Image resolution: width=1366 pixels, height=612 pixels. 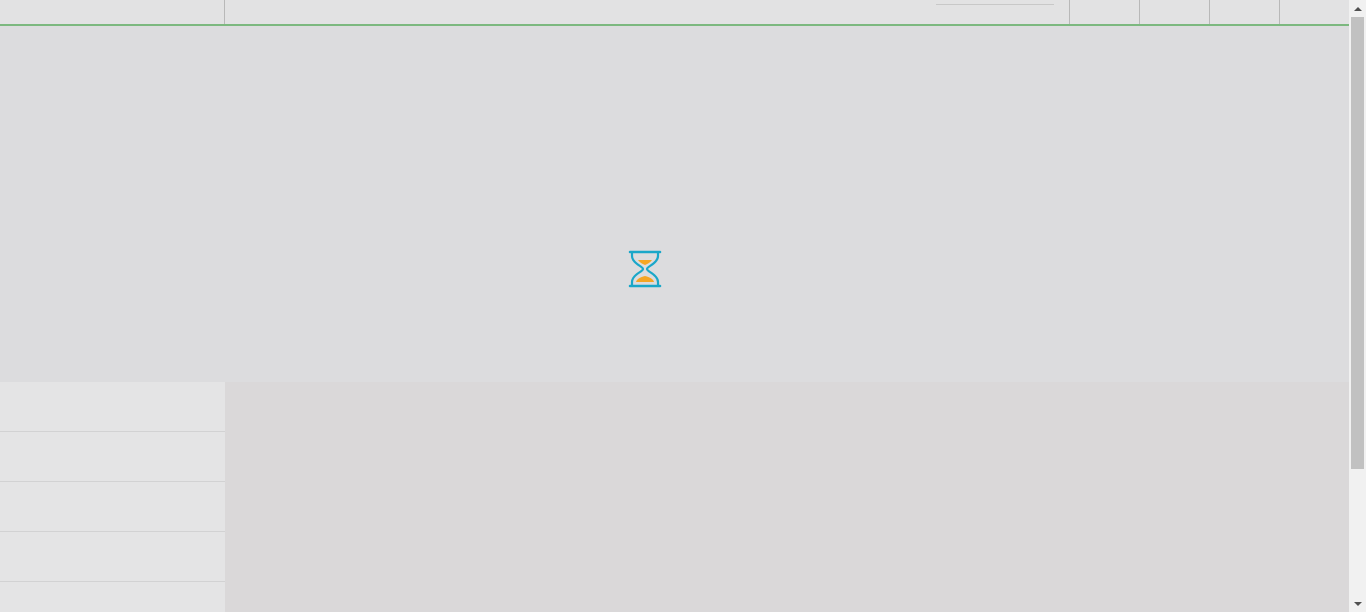 What do you see at coordinates (1357, 603) in the screenshot?
I see `scroll-down-arrow-icon` at bounding box center [1357, 603].